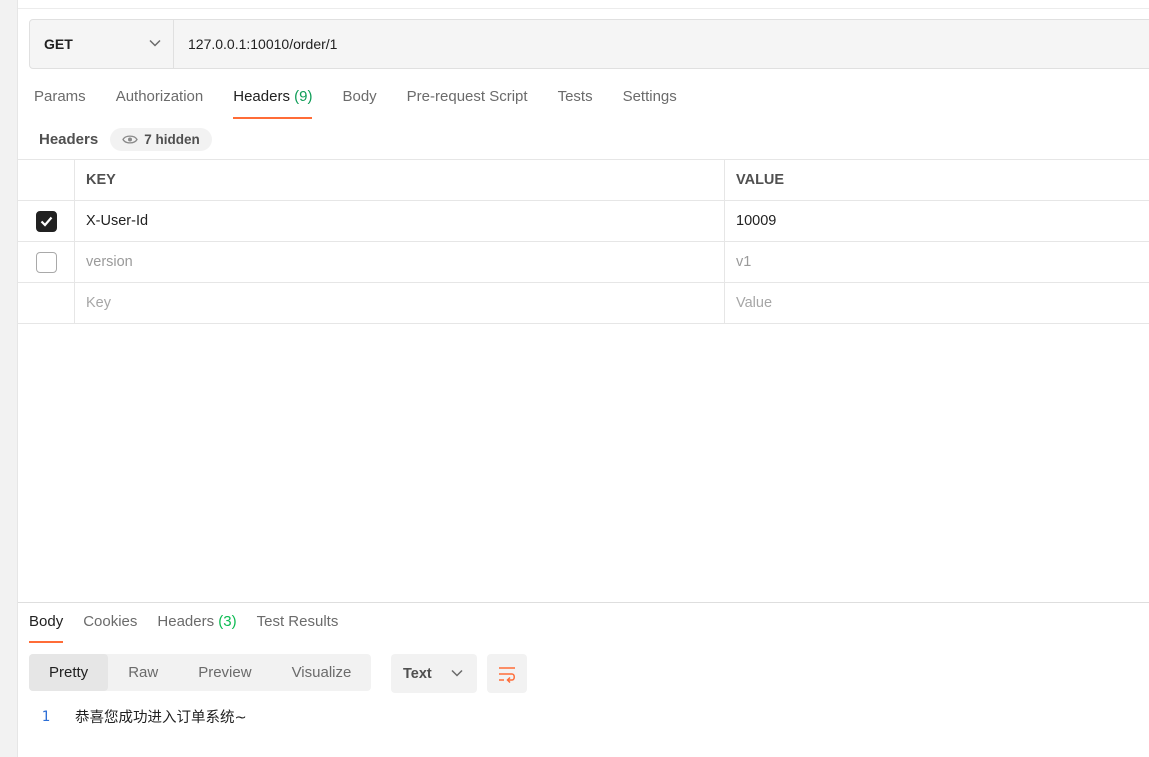 This screenshot has height=757, width=1149. I want to click on format-label: Text, so click(417, 673).